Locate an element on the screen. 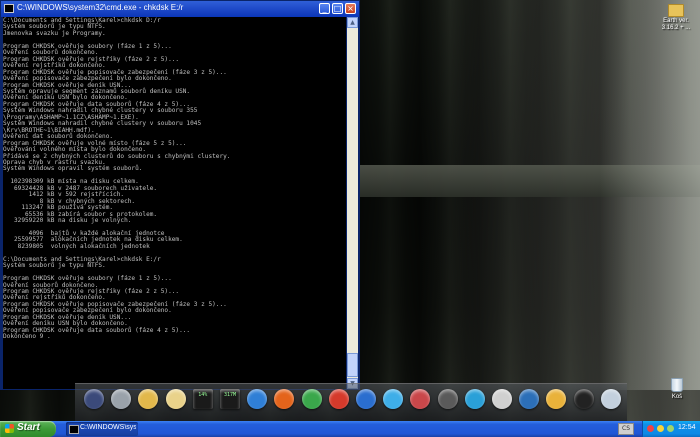 The width and height of the screenshot is (700, 437). firefox-icon is located at coordinates (284, 401).